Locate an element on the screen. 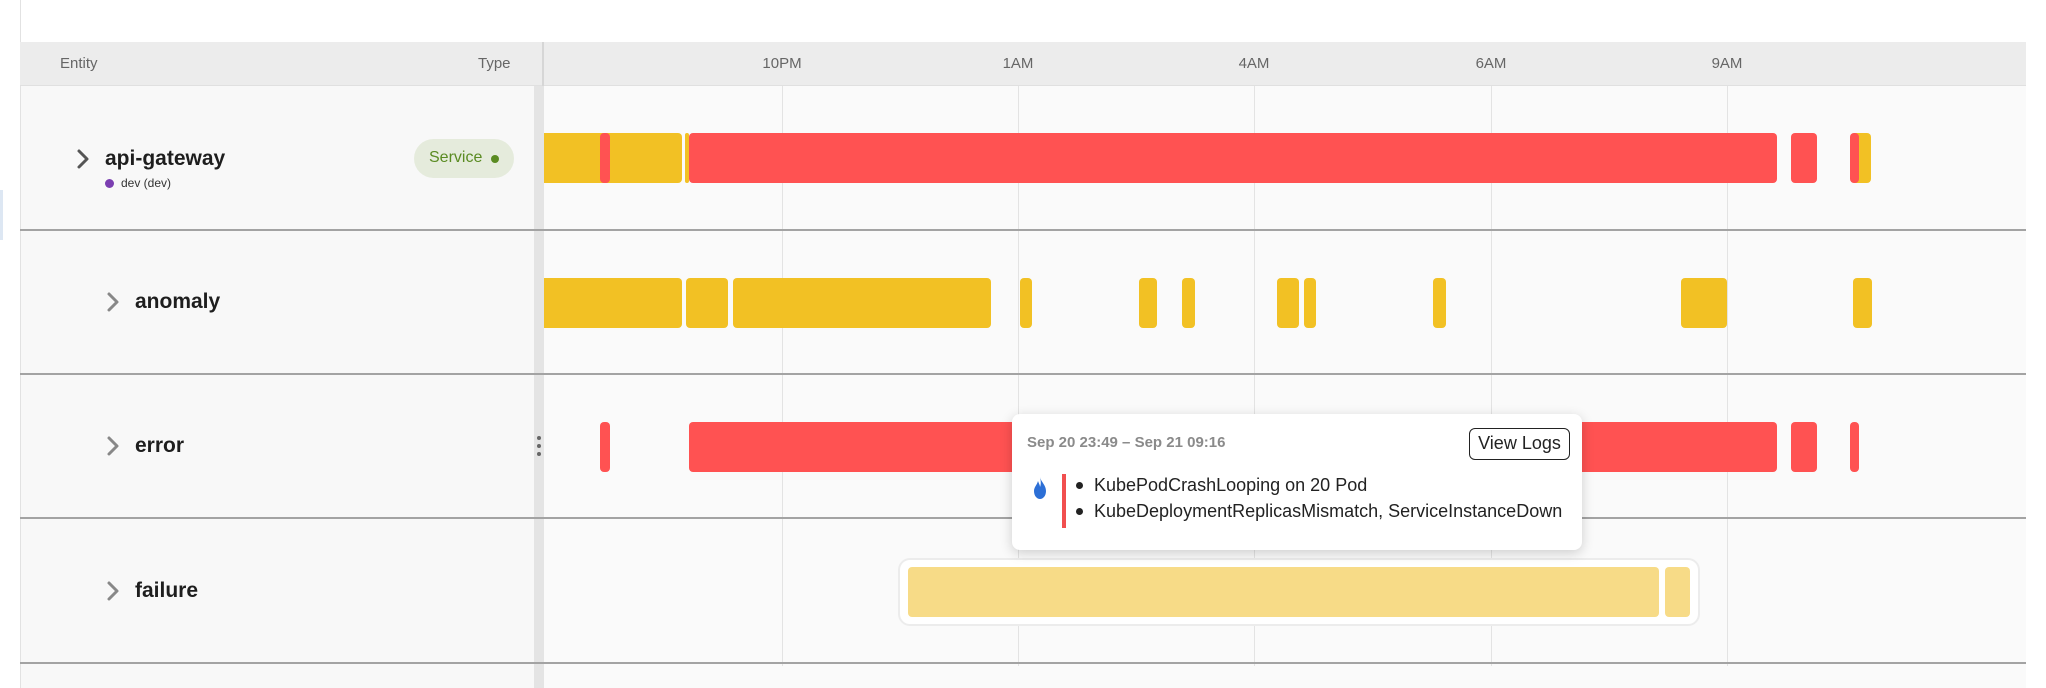 The image size is (2046, 688). panel-resize-handle is located at coordinates (539, 387).